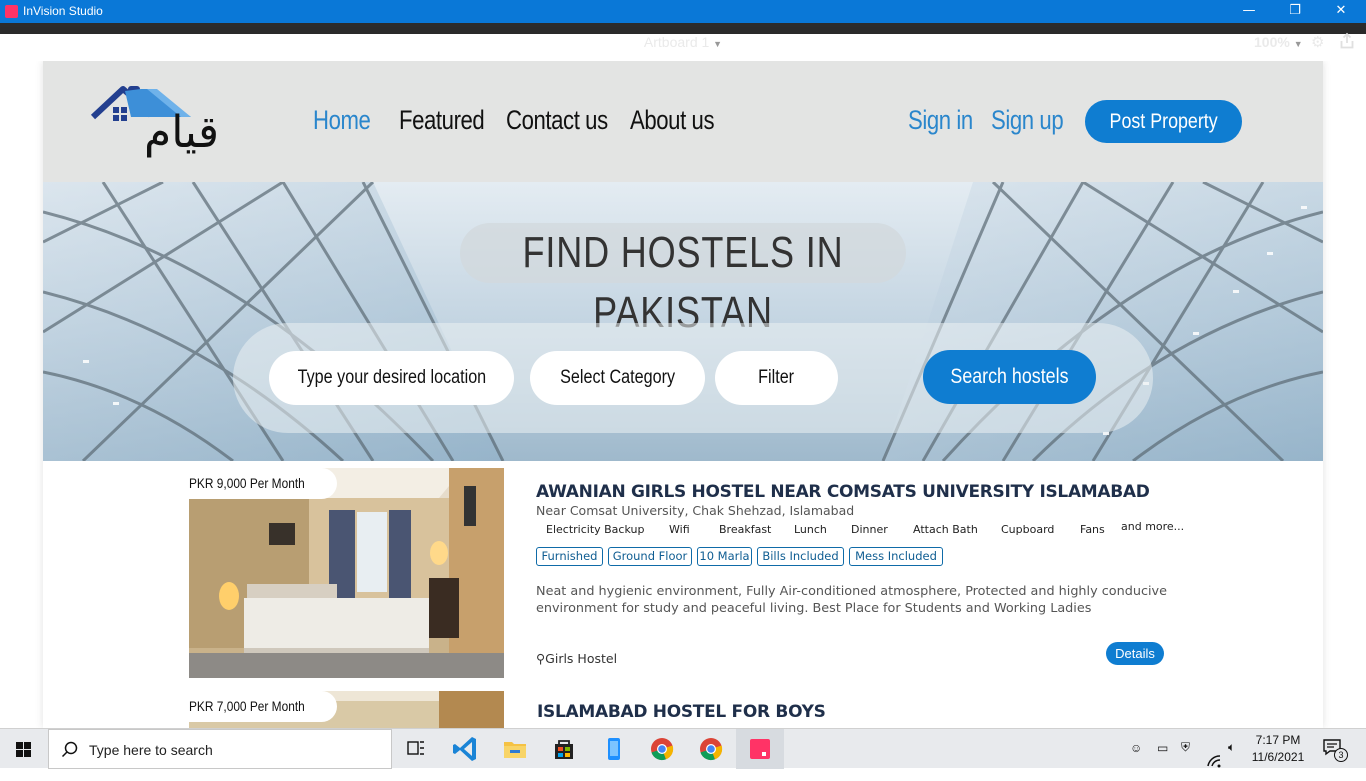 The image size is (1366, 781). Describe the element at coordinates (896, 556) in the screenshot. I see `tag: Mess Included` at that location.